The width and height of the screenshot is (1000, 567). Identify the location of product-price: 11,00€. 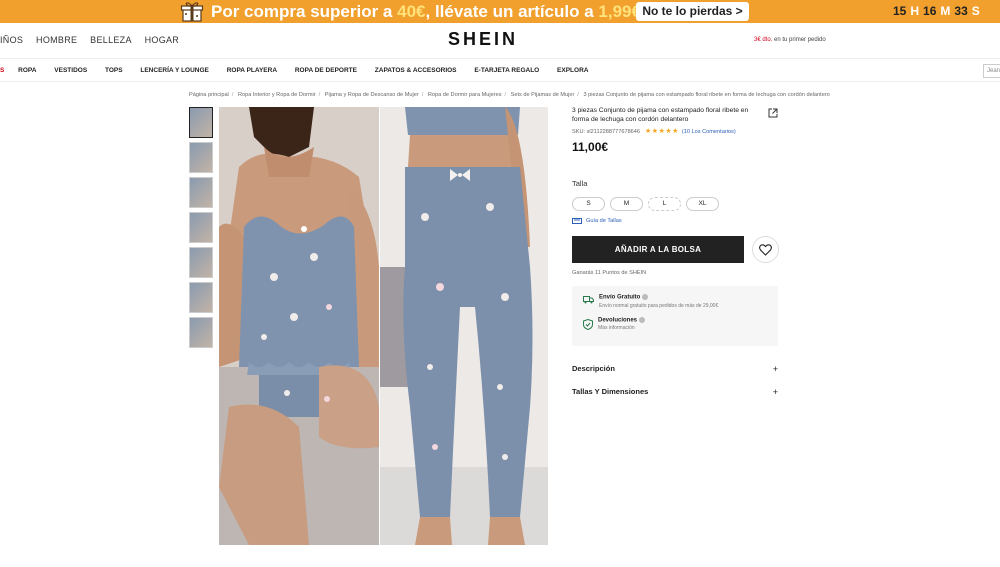
(590, 147).